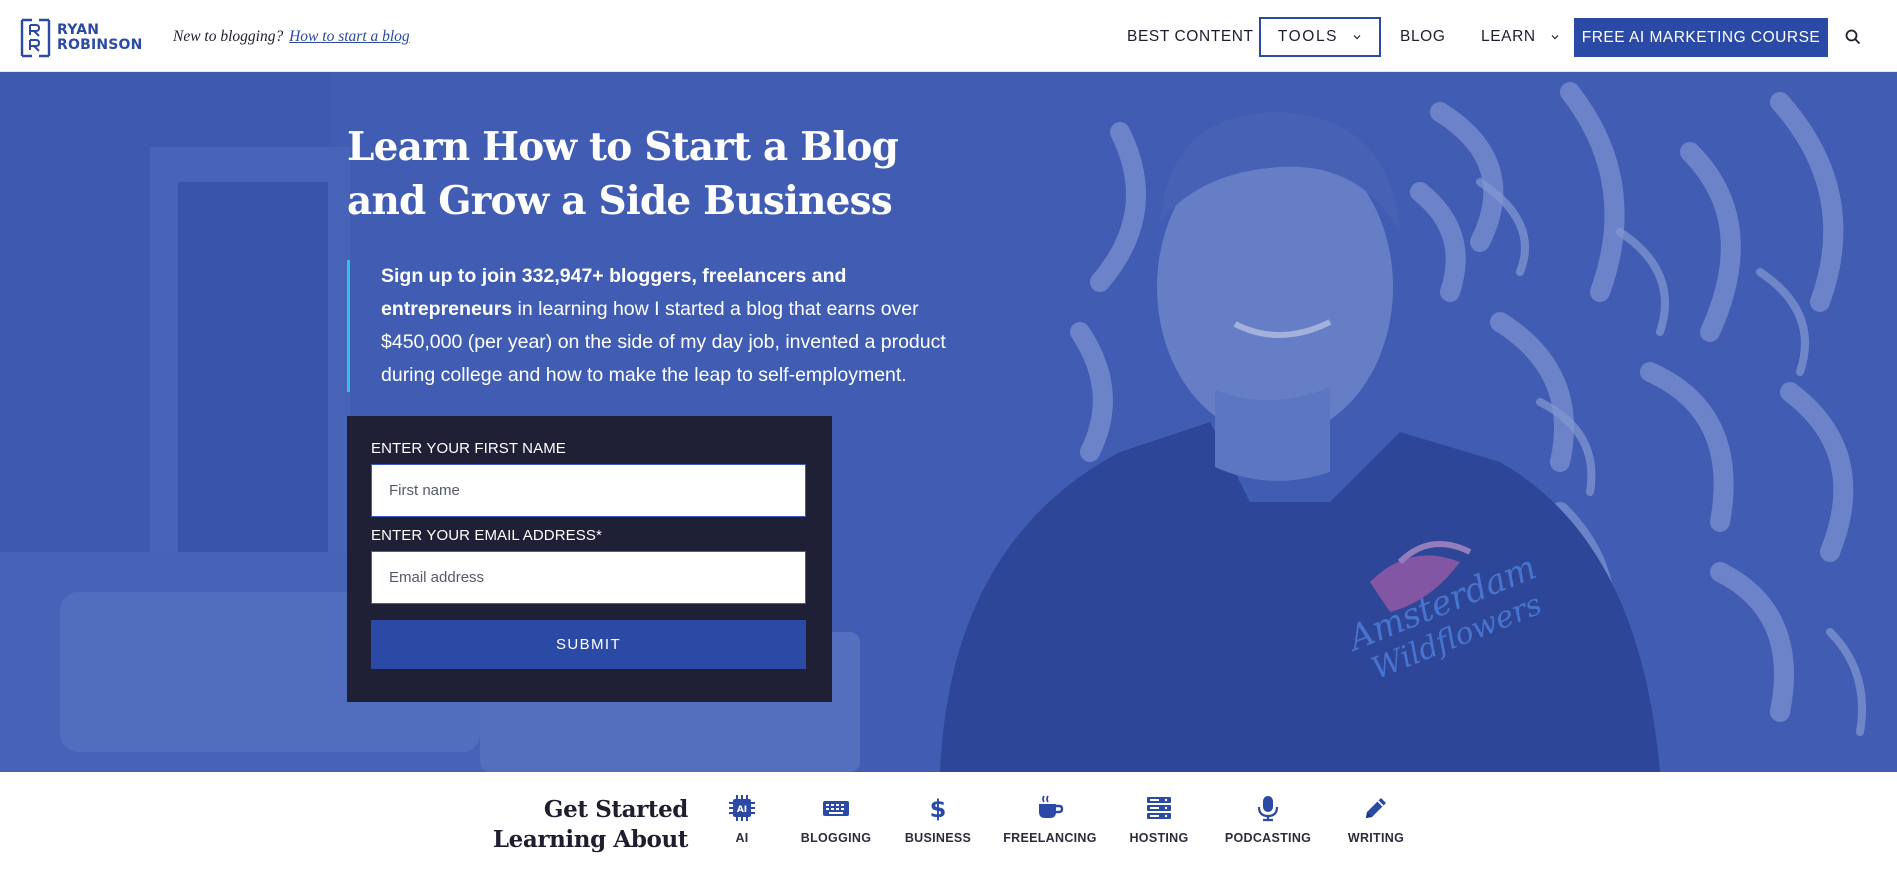 The width and height of the screenshot is (1897, 876). I want to click on nav-learn-label: LEARN, so click(1508, 36).